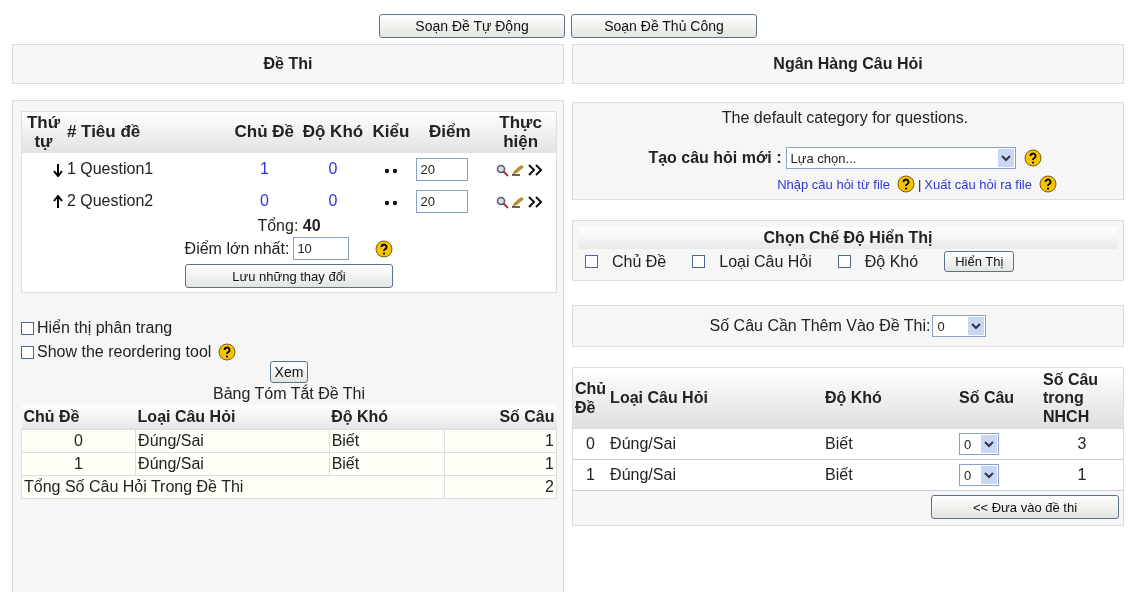  I want to click on add-to-exam-button: << Đưa vào đề thi, so click(1025, 507).